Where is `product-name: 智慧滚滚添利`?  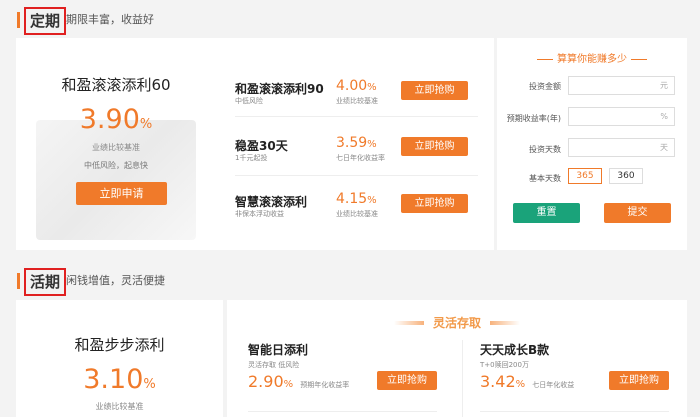
product-name: 智慧滚滚添利 is located at coordinates (271, 202).